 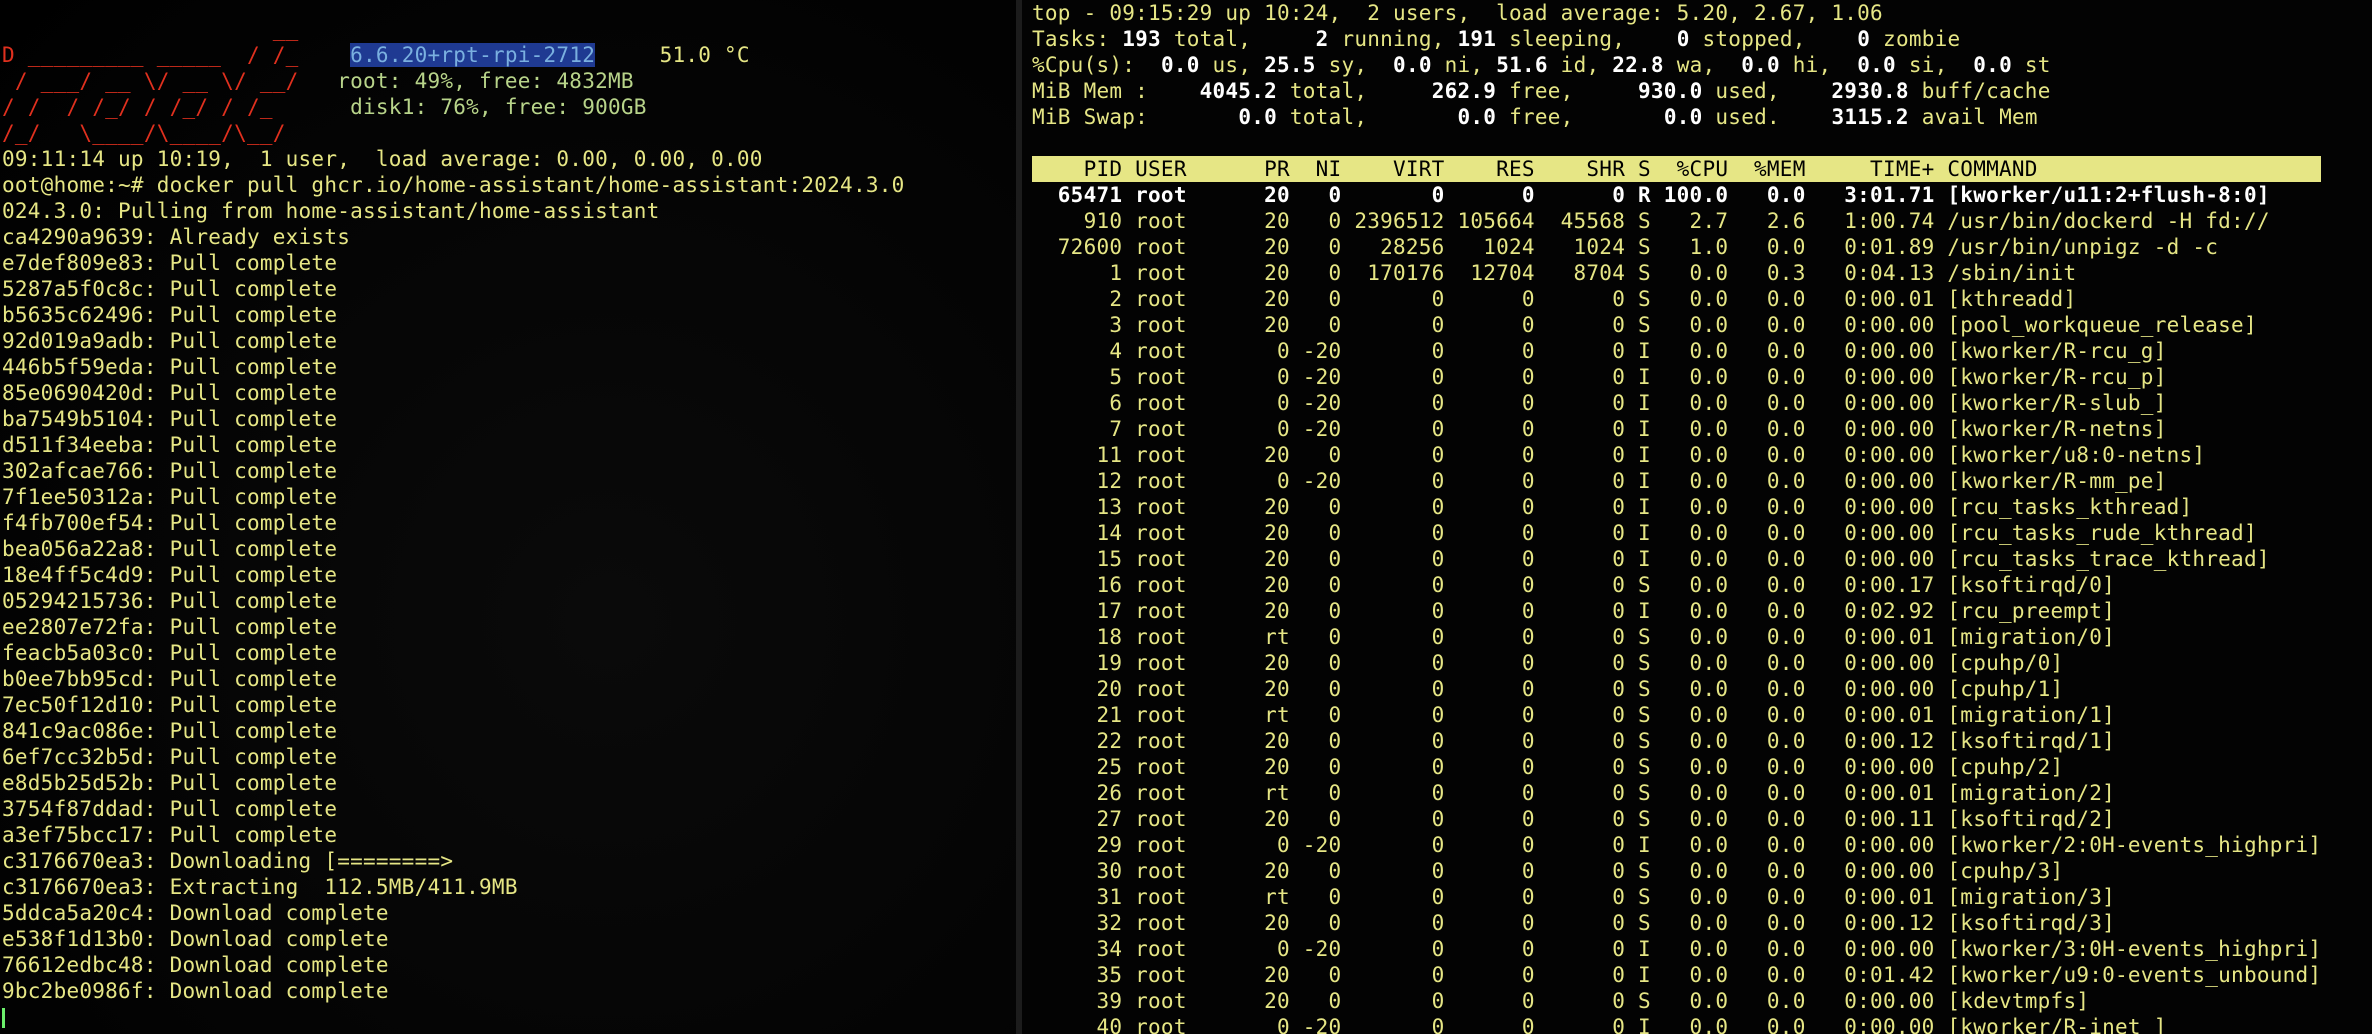 I want to click on output-line: c3176670ea3: Downloading [========>, so click(x=228, y=861).